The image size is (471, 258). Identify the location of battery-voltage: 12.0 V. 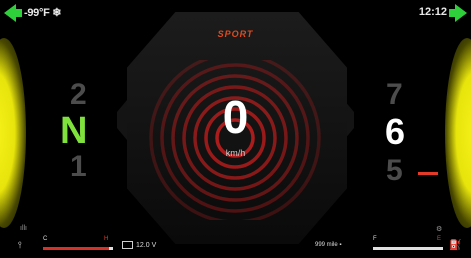
(146, 245).